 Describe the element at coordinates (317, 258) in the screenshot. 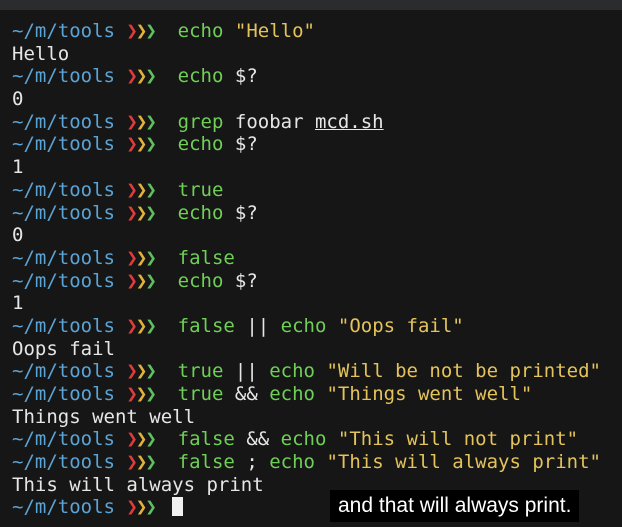

I see `prompt-line: ~/m/tools ❯❯❯ false` at that location.